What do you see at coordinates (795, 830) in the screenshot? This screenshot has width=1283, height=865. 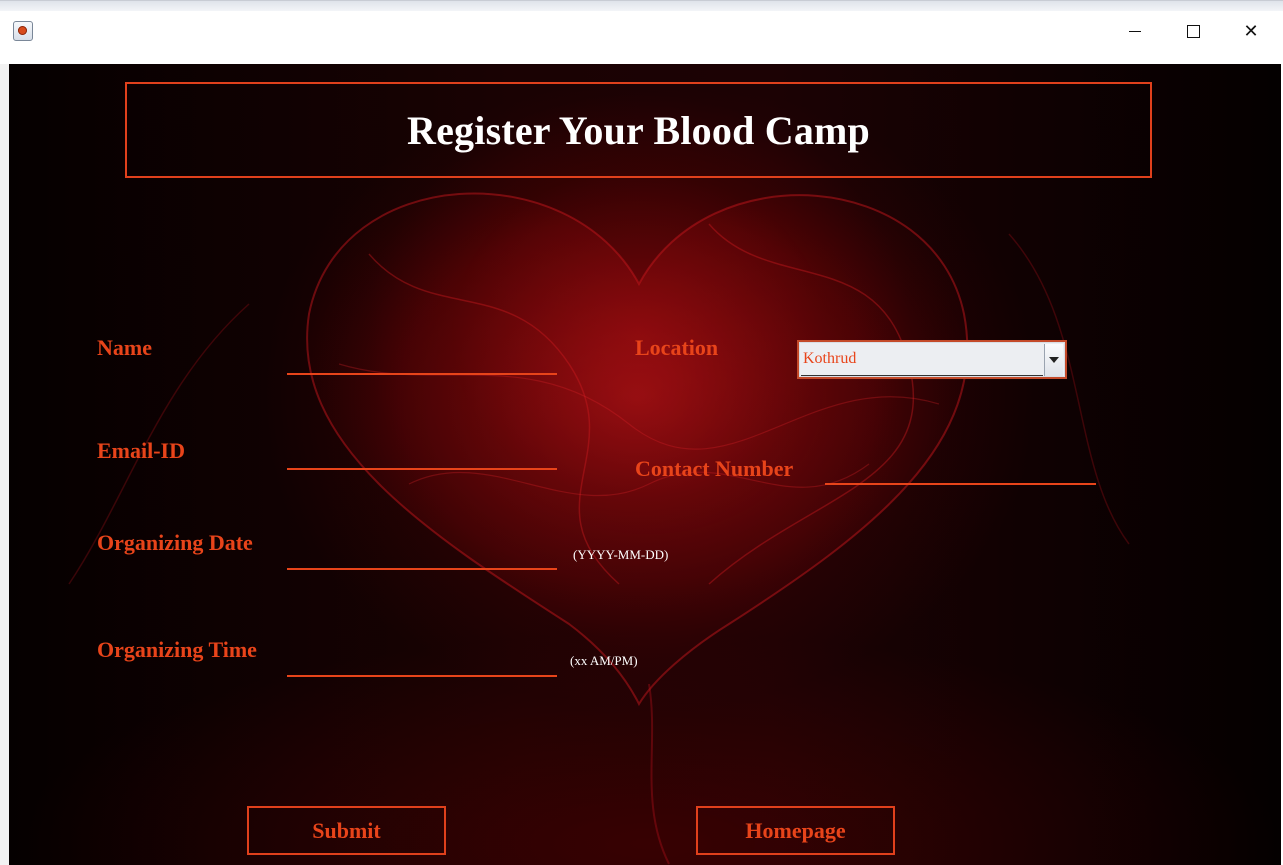 I see `homepage-button: Homepage` at bounding box center [795, 830].